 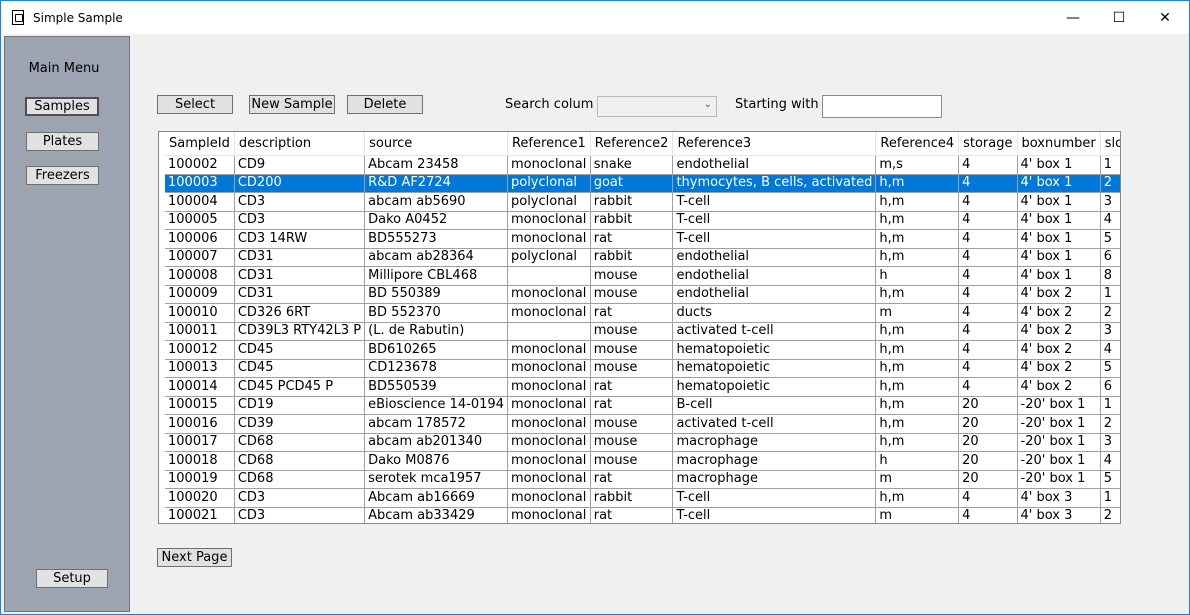 What do you see at coordinates (436, 313) in the screenshot?
I see `table-cell: BD 552370` at bounding box center [436, 313].